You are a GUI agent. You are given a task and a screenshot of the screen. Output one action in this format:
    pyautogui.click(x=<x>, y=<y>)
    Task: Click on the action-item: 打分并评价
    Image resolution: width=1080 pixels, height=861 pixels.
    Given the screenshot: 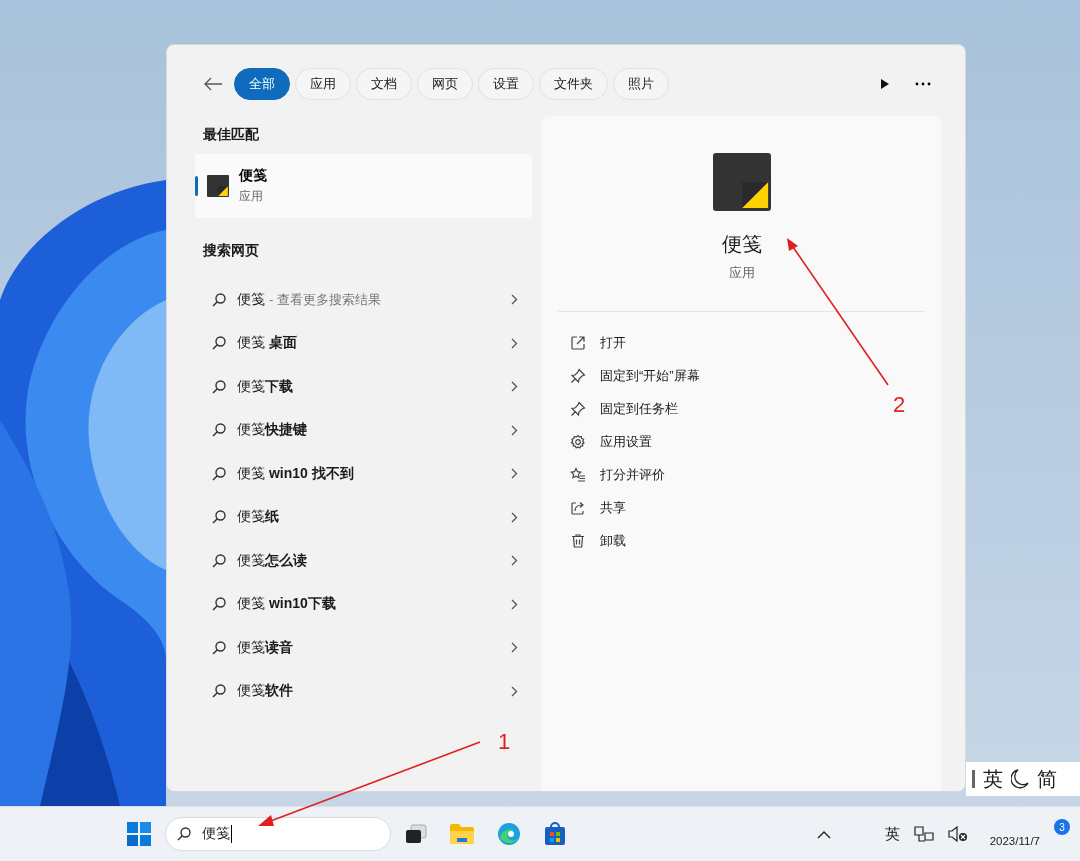 What is the action you would take?
    pyautogui.click(x=741, y=474)
    